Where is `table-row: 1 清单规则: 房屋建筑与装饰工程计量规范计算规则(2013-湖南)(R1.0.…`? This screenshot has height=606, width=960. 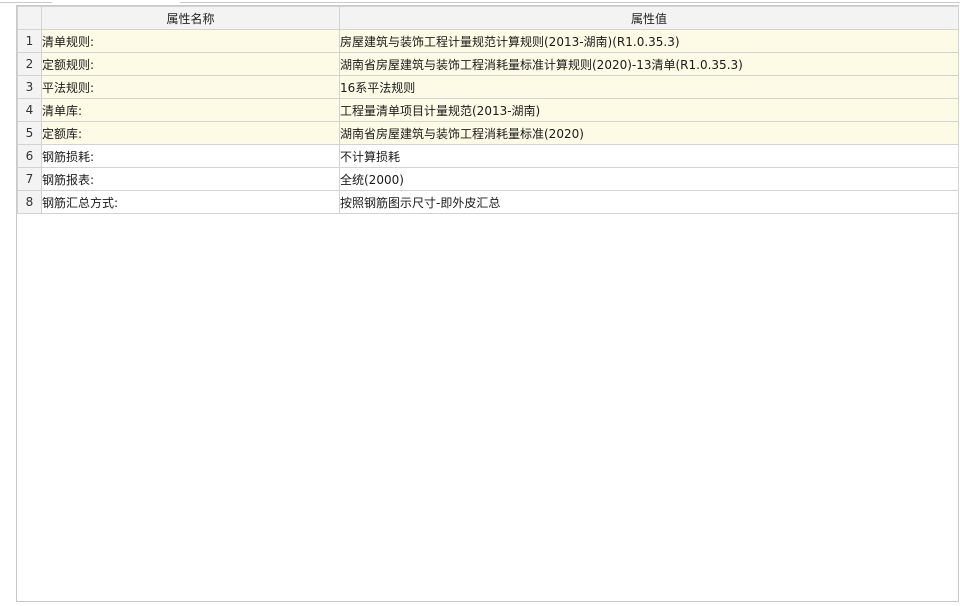 table-row: 1 清单规则: 房屋建筑与装饰工程计量规范计算规则(2013-湖南)(R1.0.… is located at coordinates (488, 41).